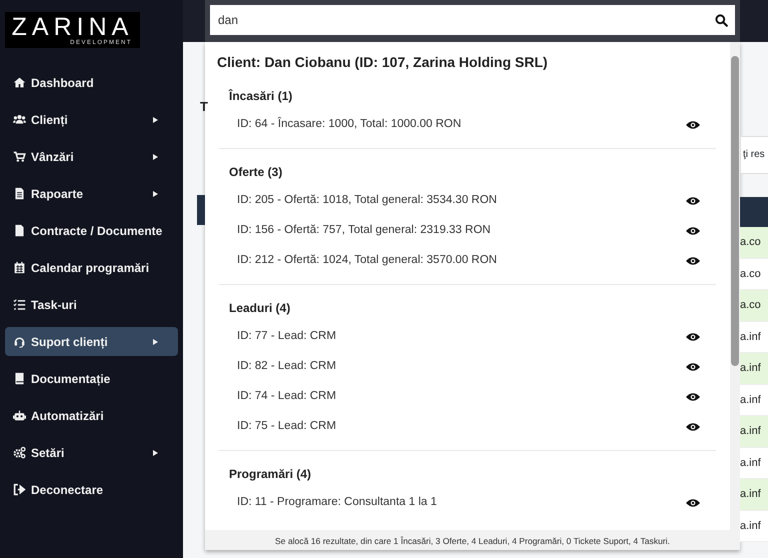  I want to click on sidebar-item: Calendar programări, so click(91, 267).